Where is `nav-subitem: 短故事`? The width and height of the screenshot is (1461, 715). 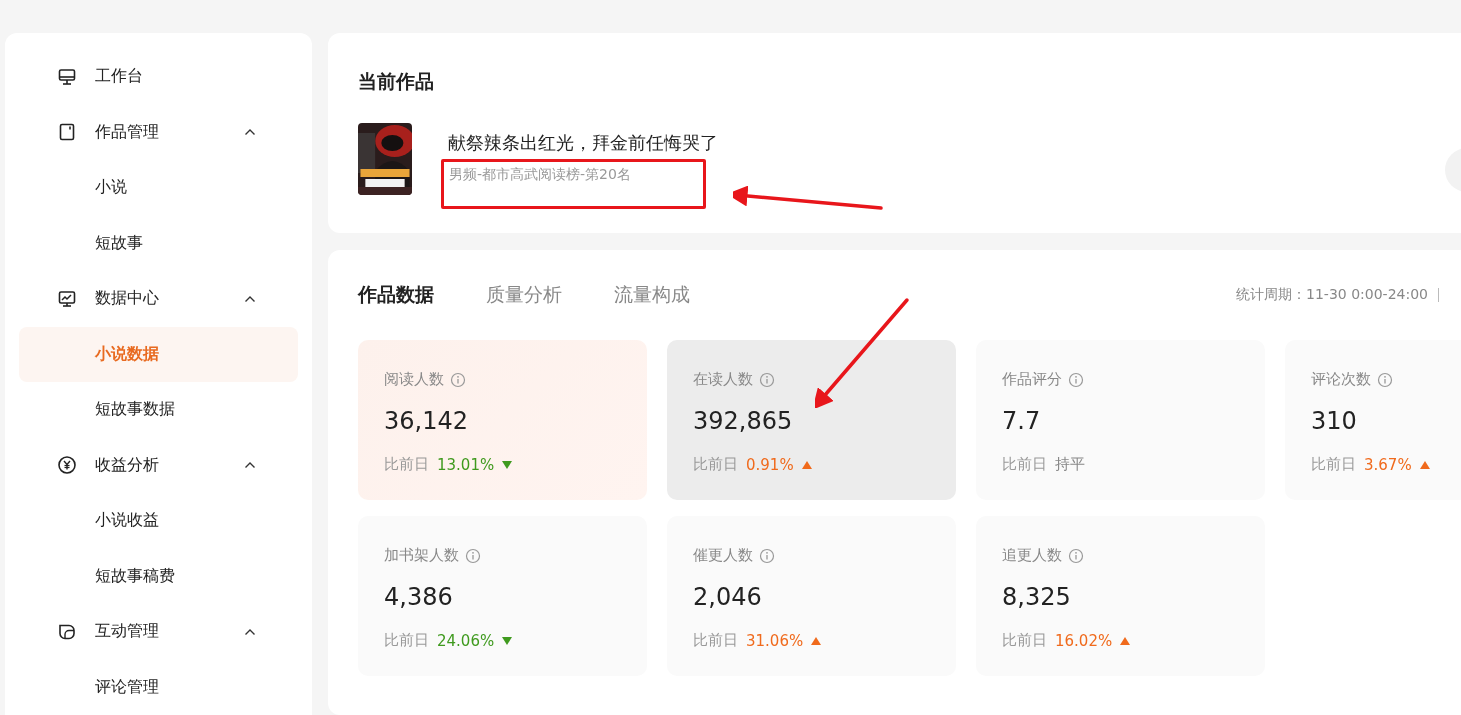
nav-subitem: 短故事 is located at coordinates (158, 243).